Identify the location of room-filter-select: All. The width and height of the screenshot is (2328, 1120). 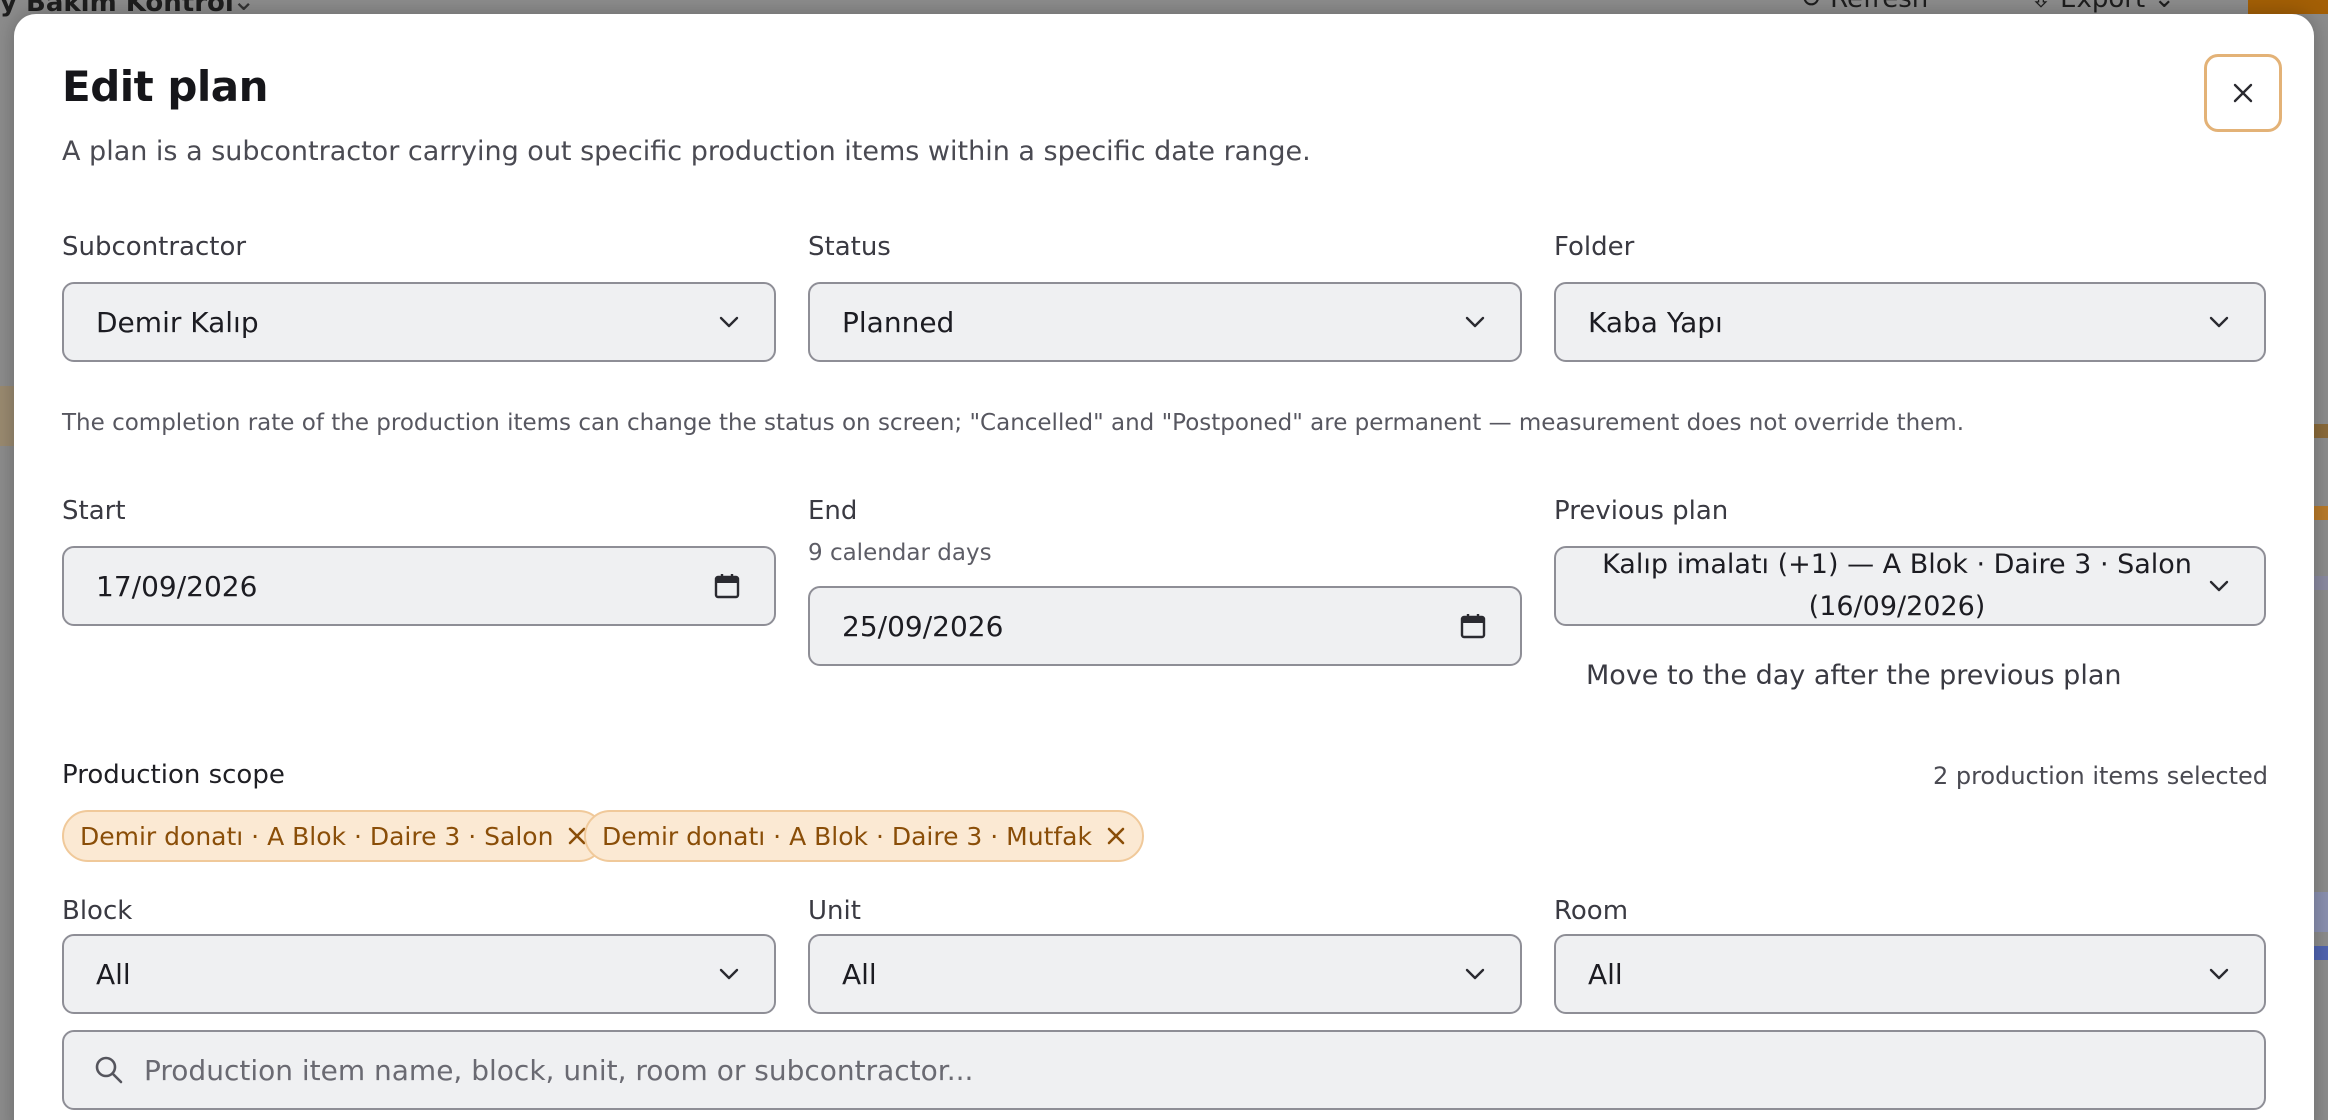
(1910, 974).